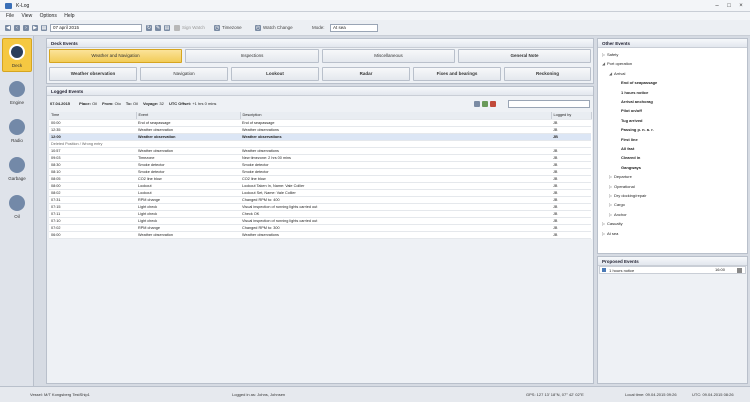 The image size is (750, 402). Describe the element at coordinates (93, 116) in the screenshot. I see `col-time: Time` at that location.